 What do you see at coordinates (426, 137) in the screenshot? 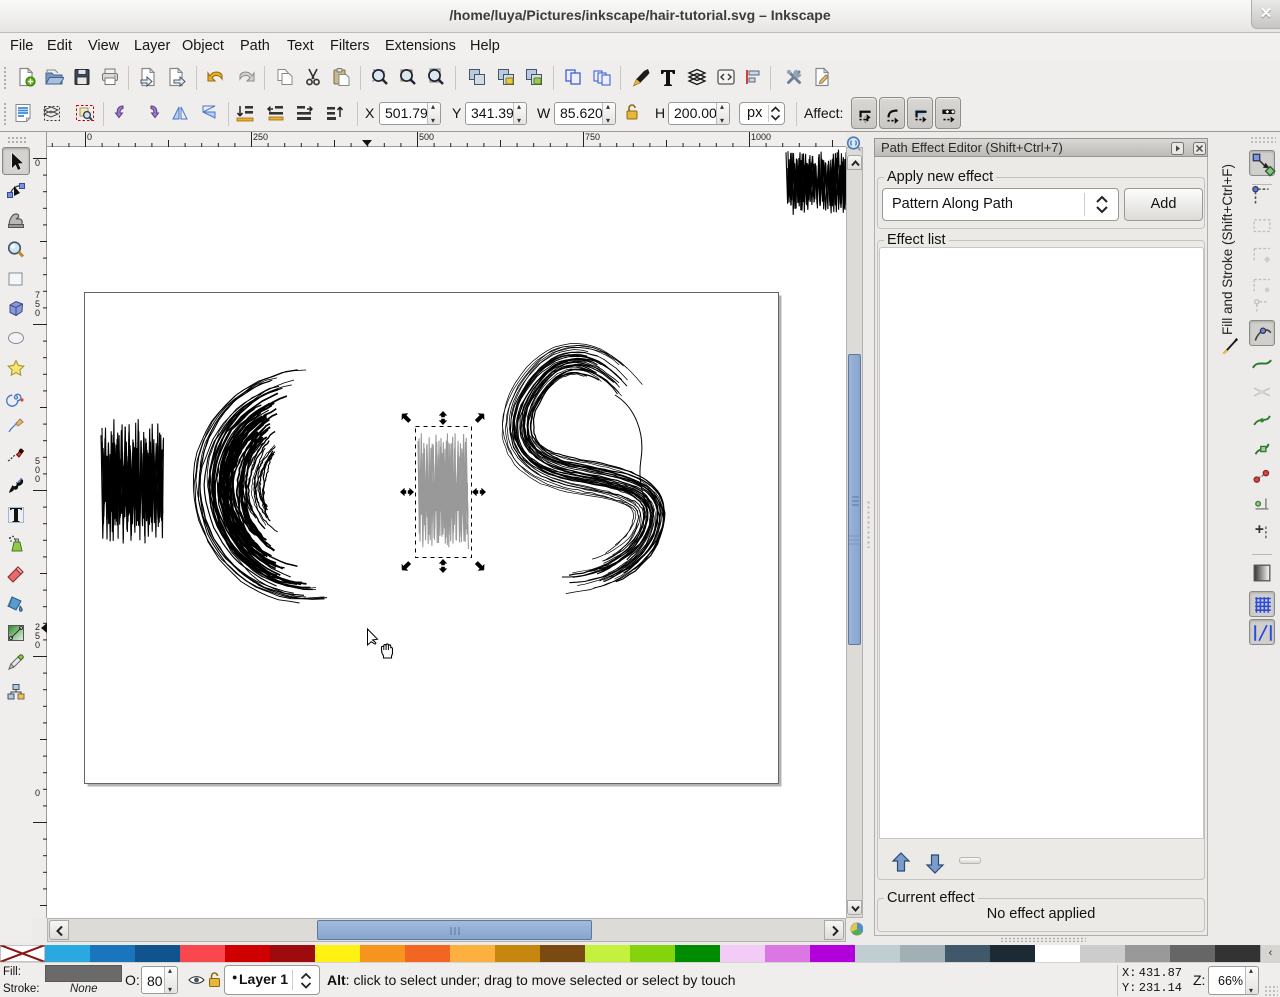
I see `svg-text: 500` at bounding box center [426, 137].